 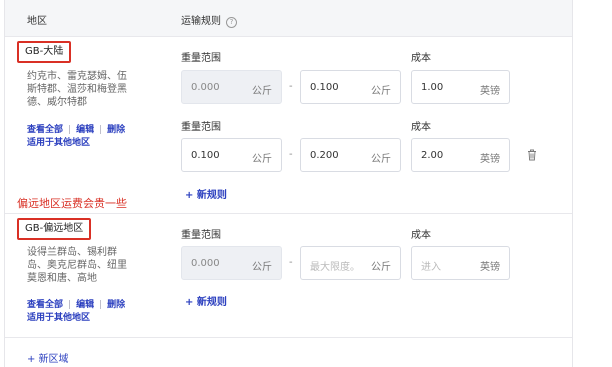 I want to click on region-desc-line: 德、威尔特郡, so click(x=57, y=102).